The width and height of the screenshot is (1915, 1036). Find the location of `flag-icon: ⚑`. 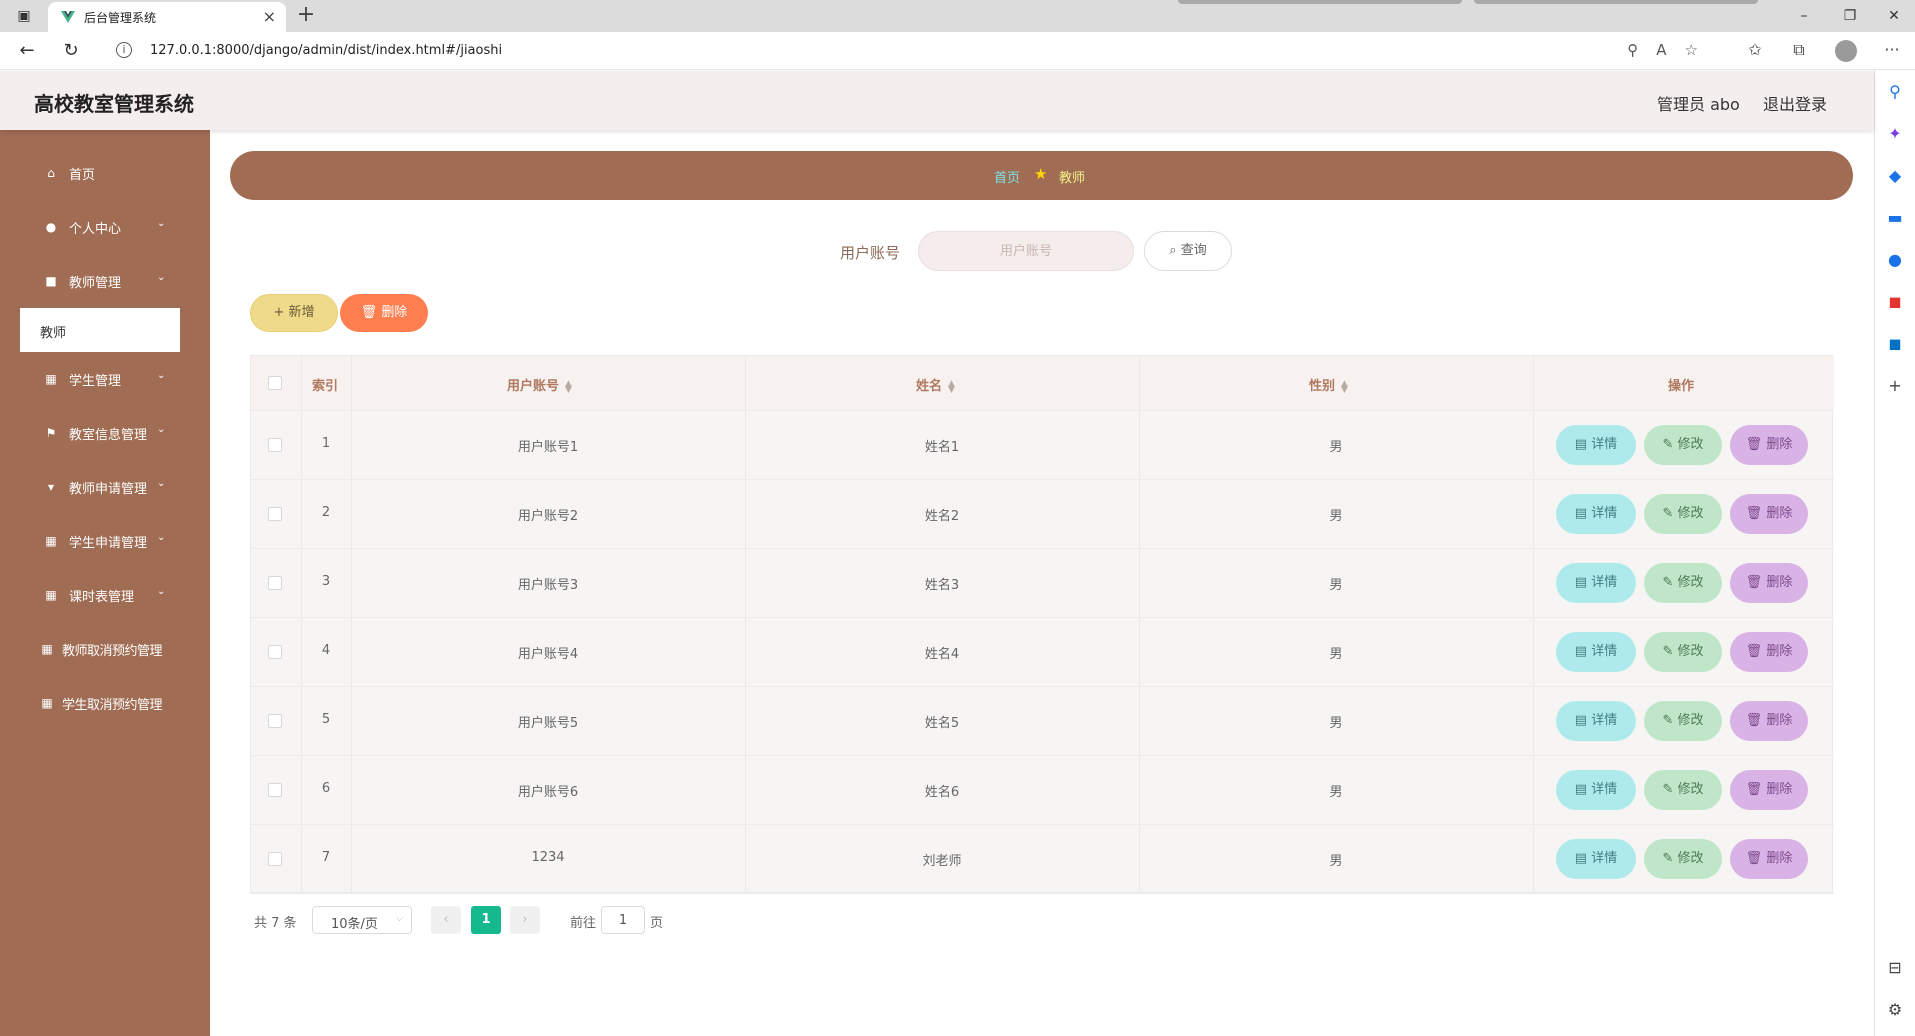

flag-icon: ⚑ is located at coordinates (51, 433).